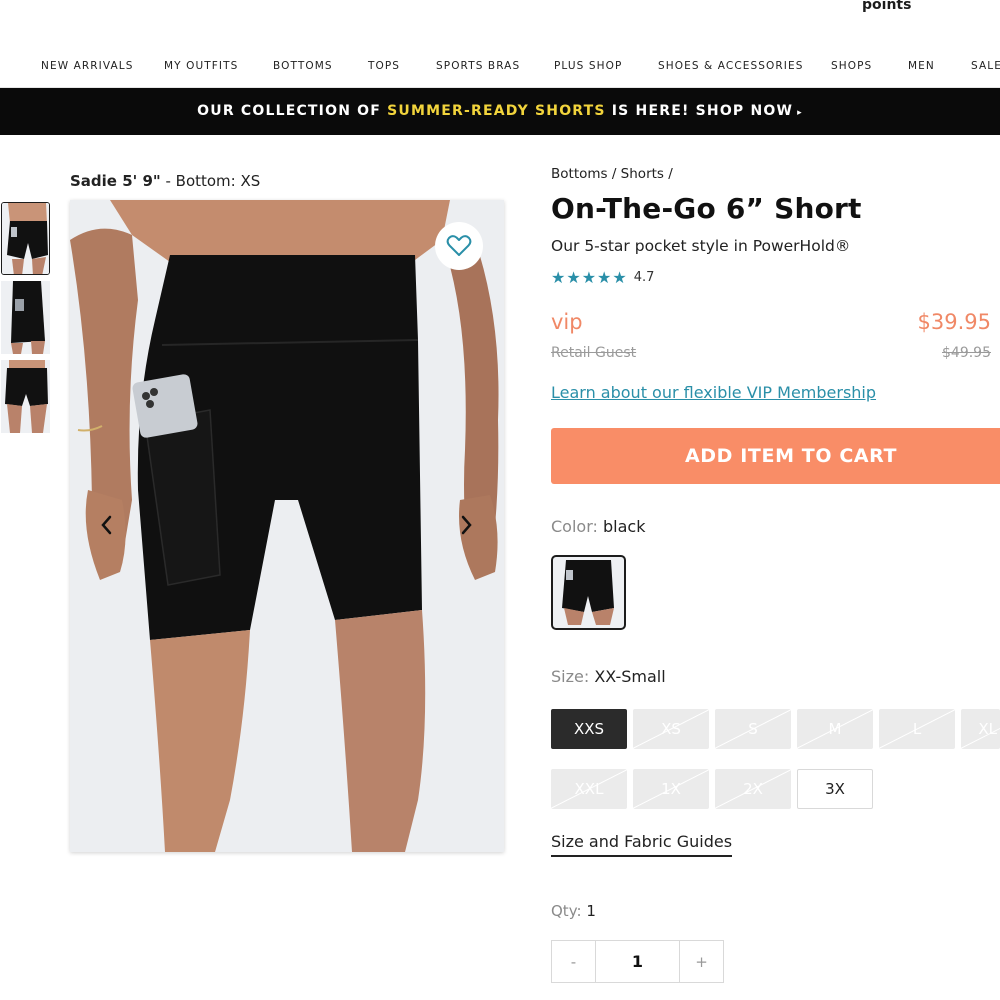 This screenshot has height=1000, width=1000. What do you see at coordinates (594, 353) in the screenshot?
I see `retail-price-label: Retail Guest` at bounding box center [594, 353].